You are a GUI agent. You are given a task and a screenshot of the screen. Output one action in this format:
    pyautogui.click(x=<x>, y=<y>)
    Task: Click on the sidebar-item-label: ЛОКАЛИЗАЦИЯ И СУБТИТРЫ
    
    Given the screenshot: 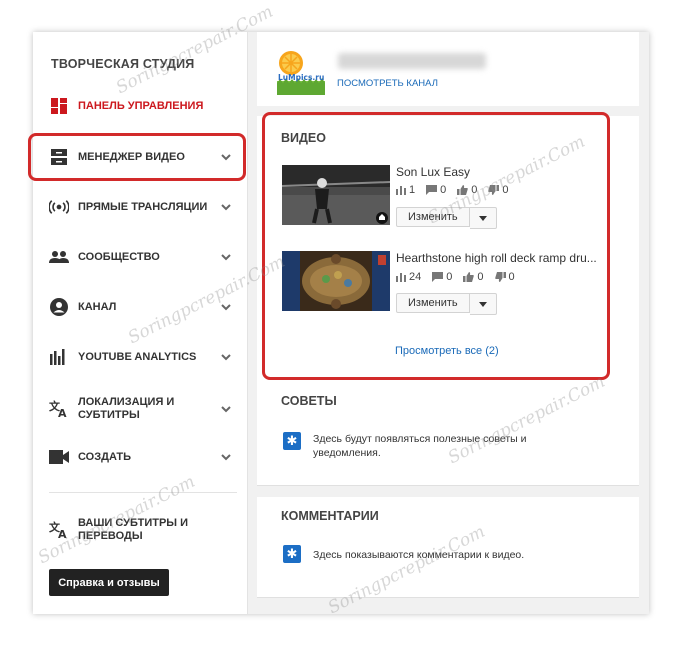 What is the action you would take?
    pyautogui.click(x=126, y=408)
    